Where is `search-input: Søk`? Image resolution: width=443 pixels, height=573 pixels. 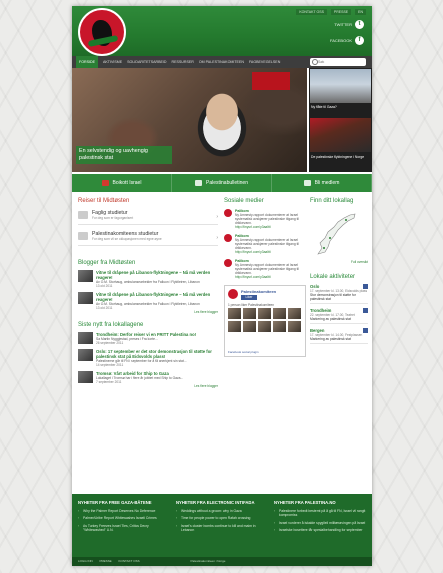 search-input: Søk is located at coordinates (338, 62).